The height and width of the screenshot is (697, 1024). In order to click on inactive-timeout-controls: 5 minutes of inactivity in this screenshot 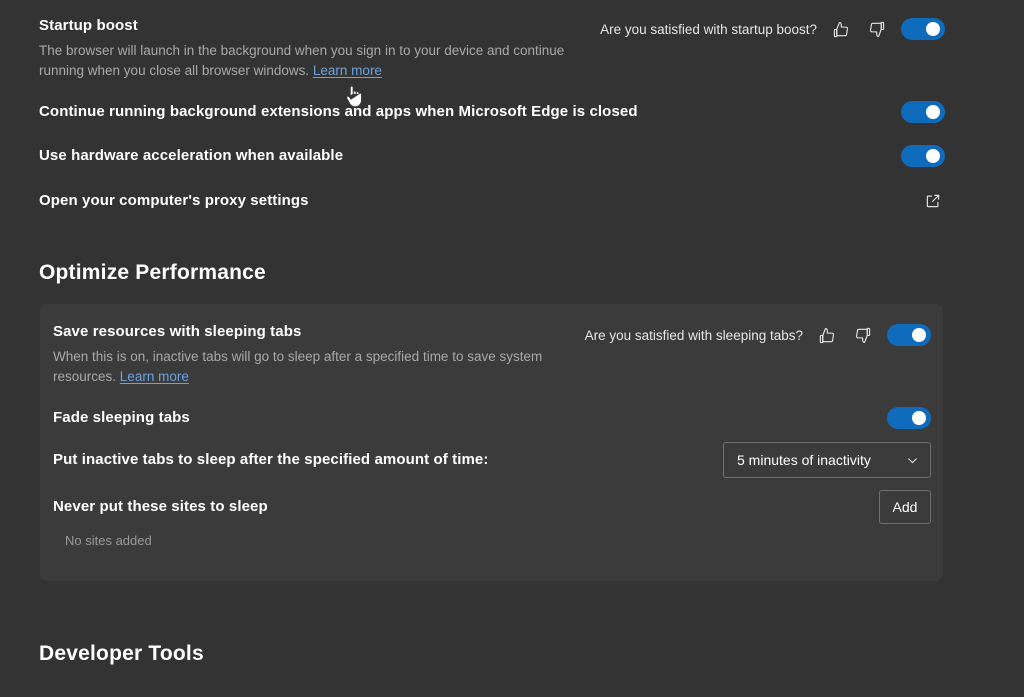, I will do `click(827, 460)`.